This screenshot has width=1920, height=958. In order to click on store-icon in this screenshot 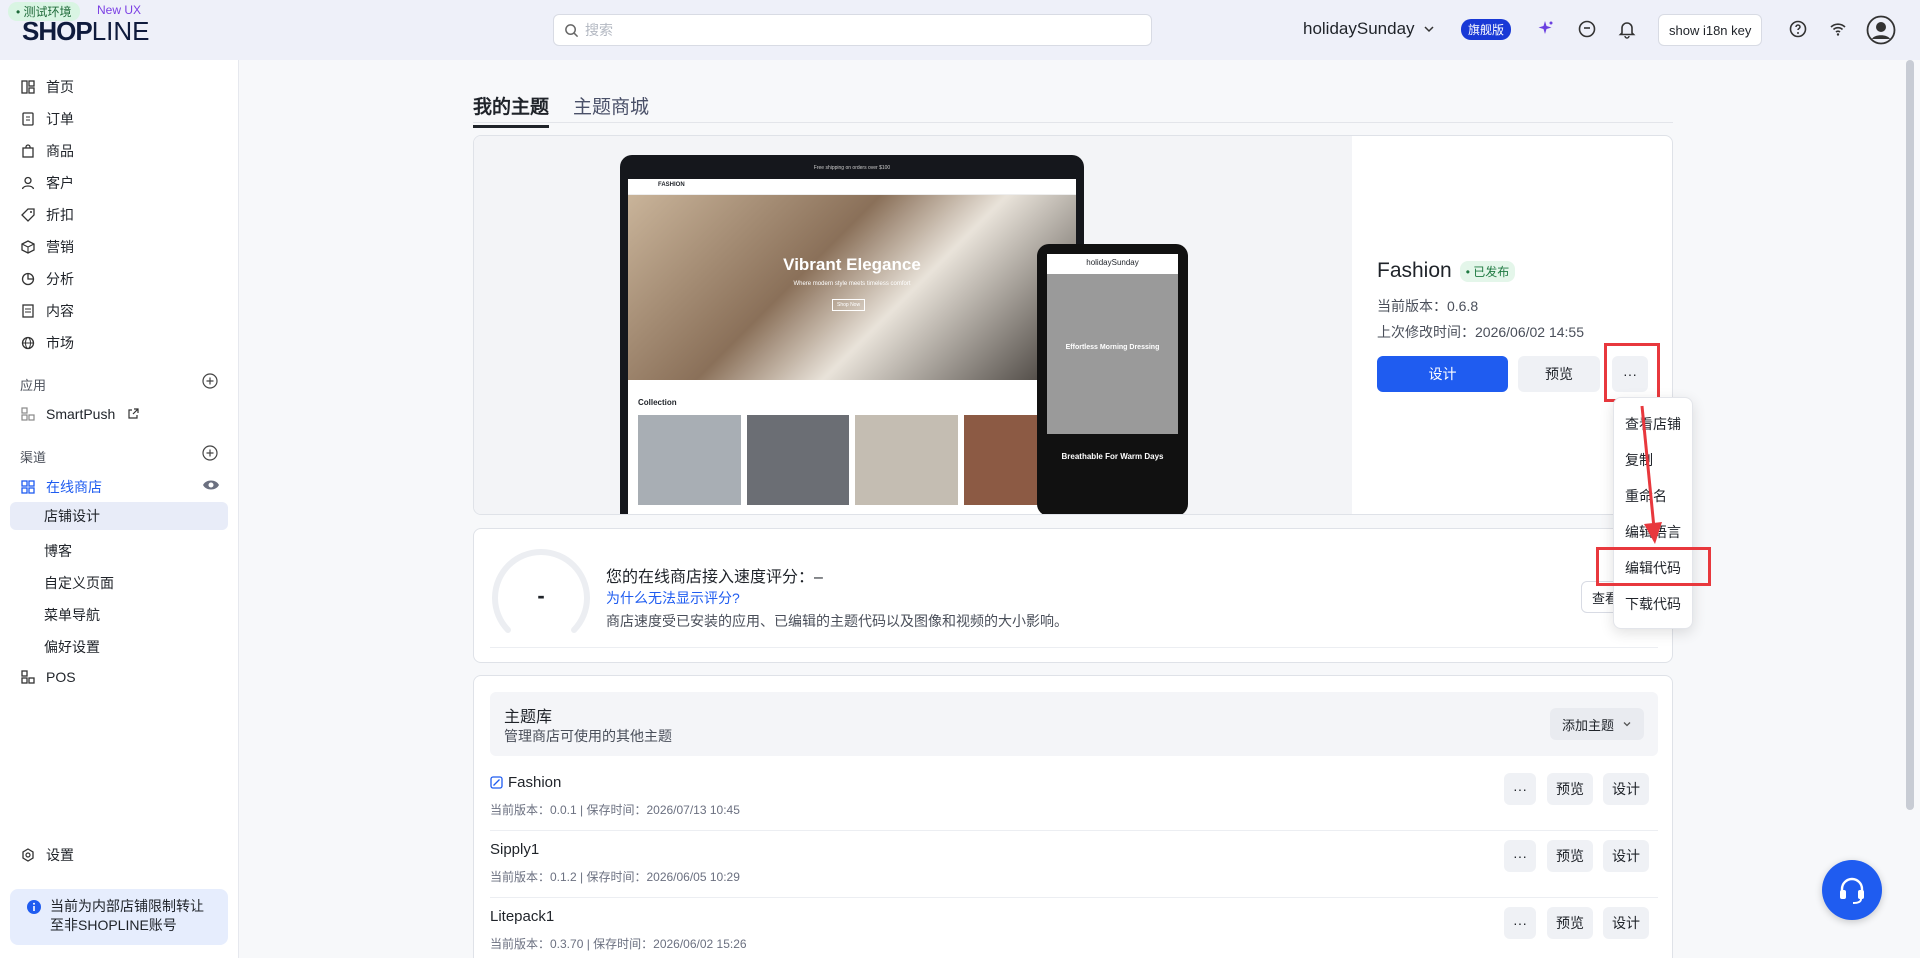, I will do `click(28, 487)`.